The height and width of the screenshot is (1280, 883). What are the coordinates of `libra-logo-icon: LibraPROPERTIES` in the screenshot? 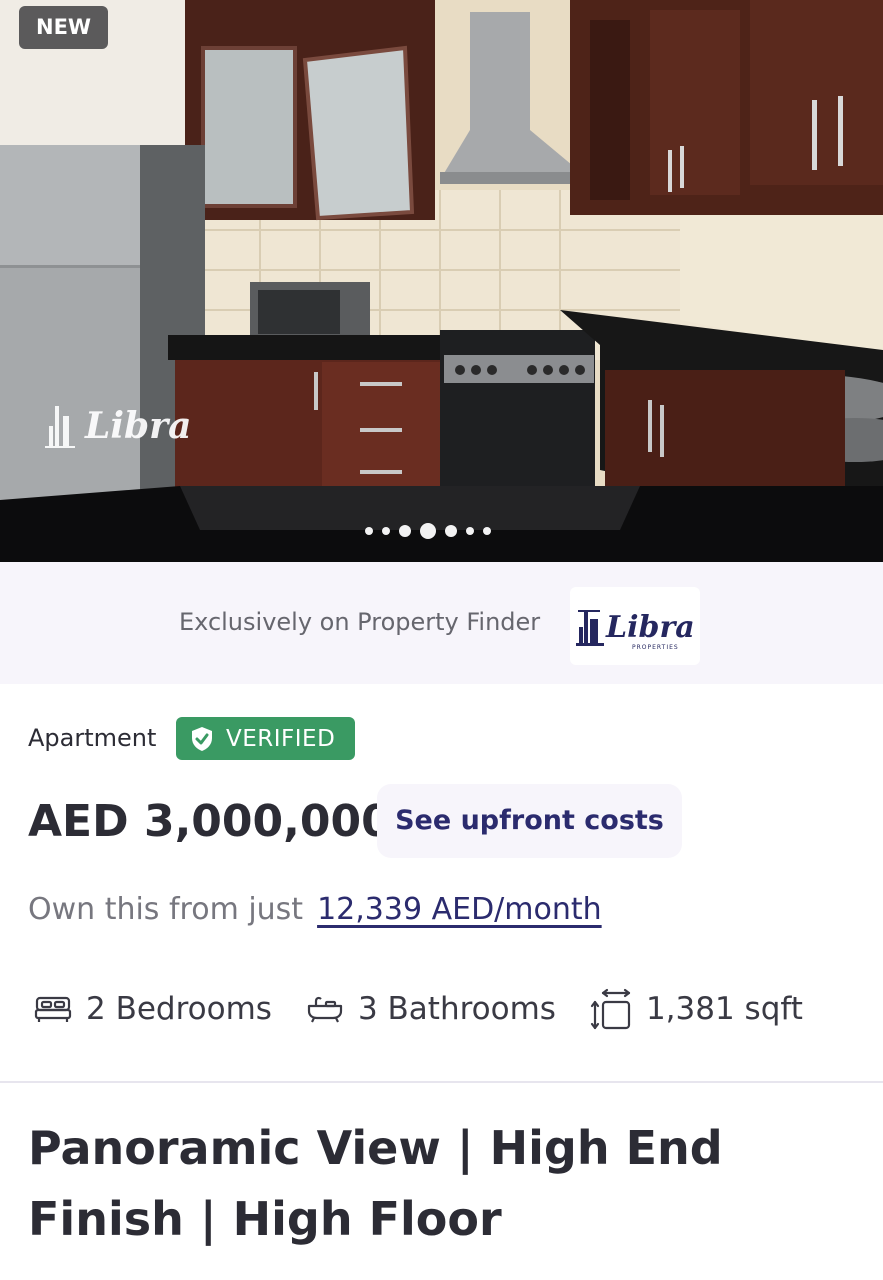 It's located at (635, 630).